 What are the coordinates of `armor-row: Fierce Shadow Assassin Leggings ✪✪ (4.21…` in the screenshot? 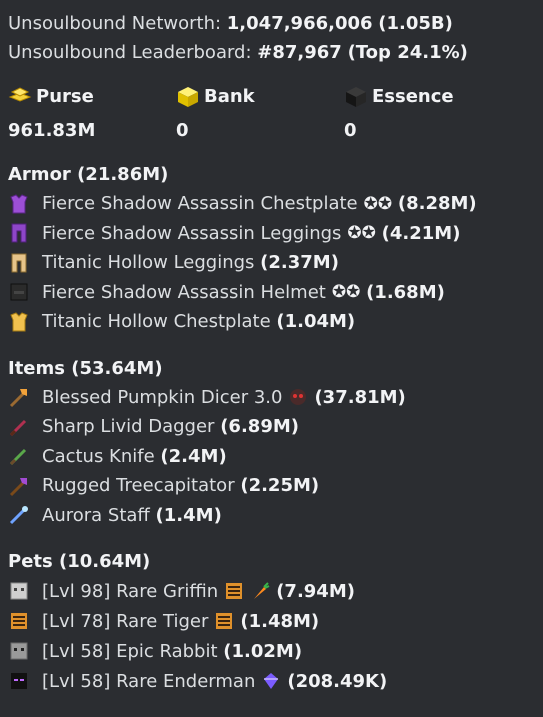 It's located at (273, 234).